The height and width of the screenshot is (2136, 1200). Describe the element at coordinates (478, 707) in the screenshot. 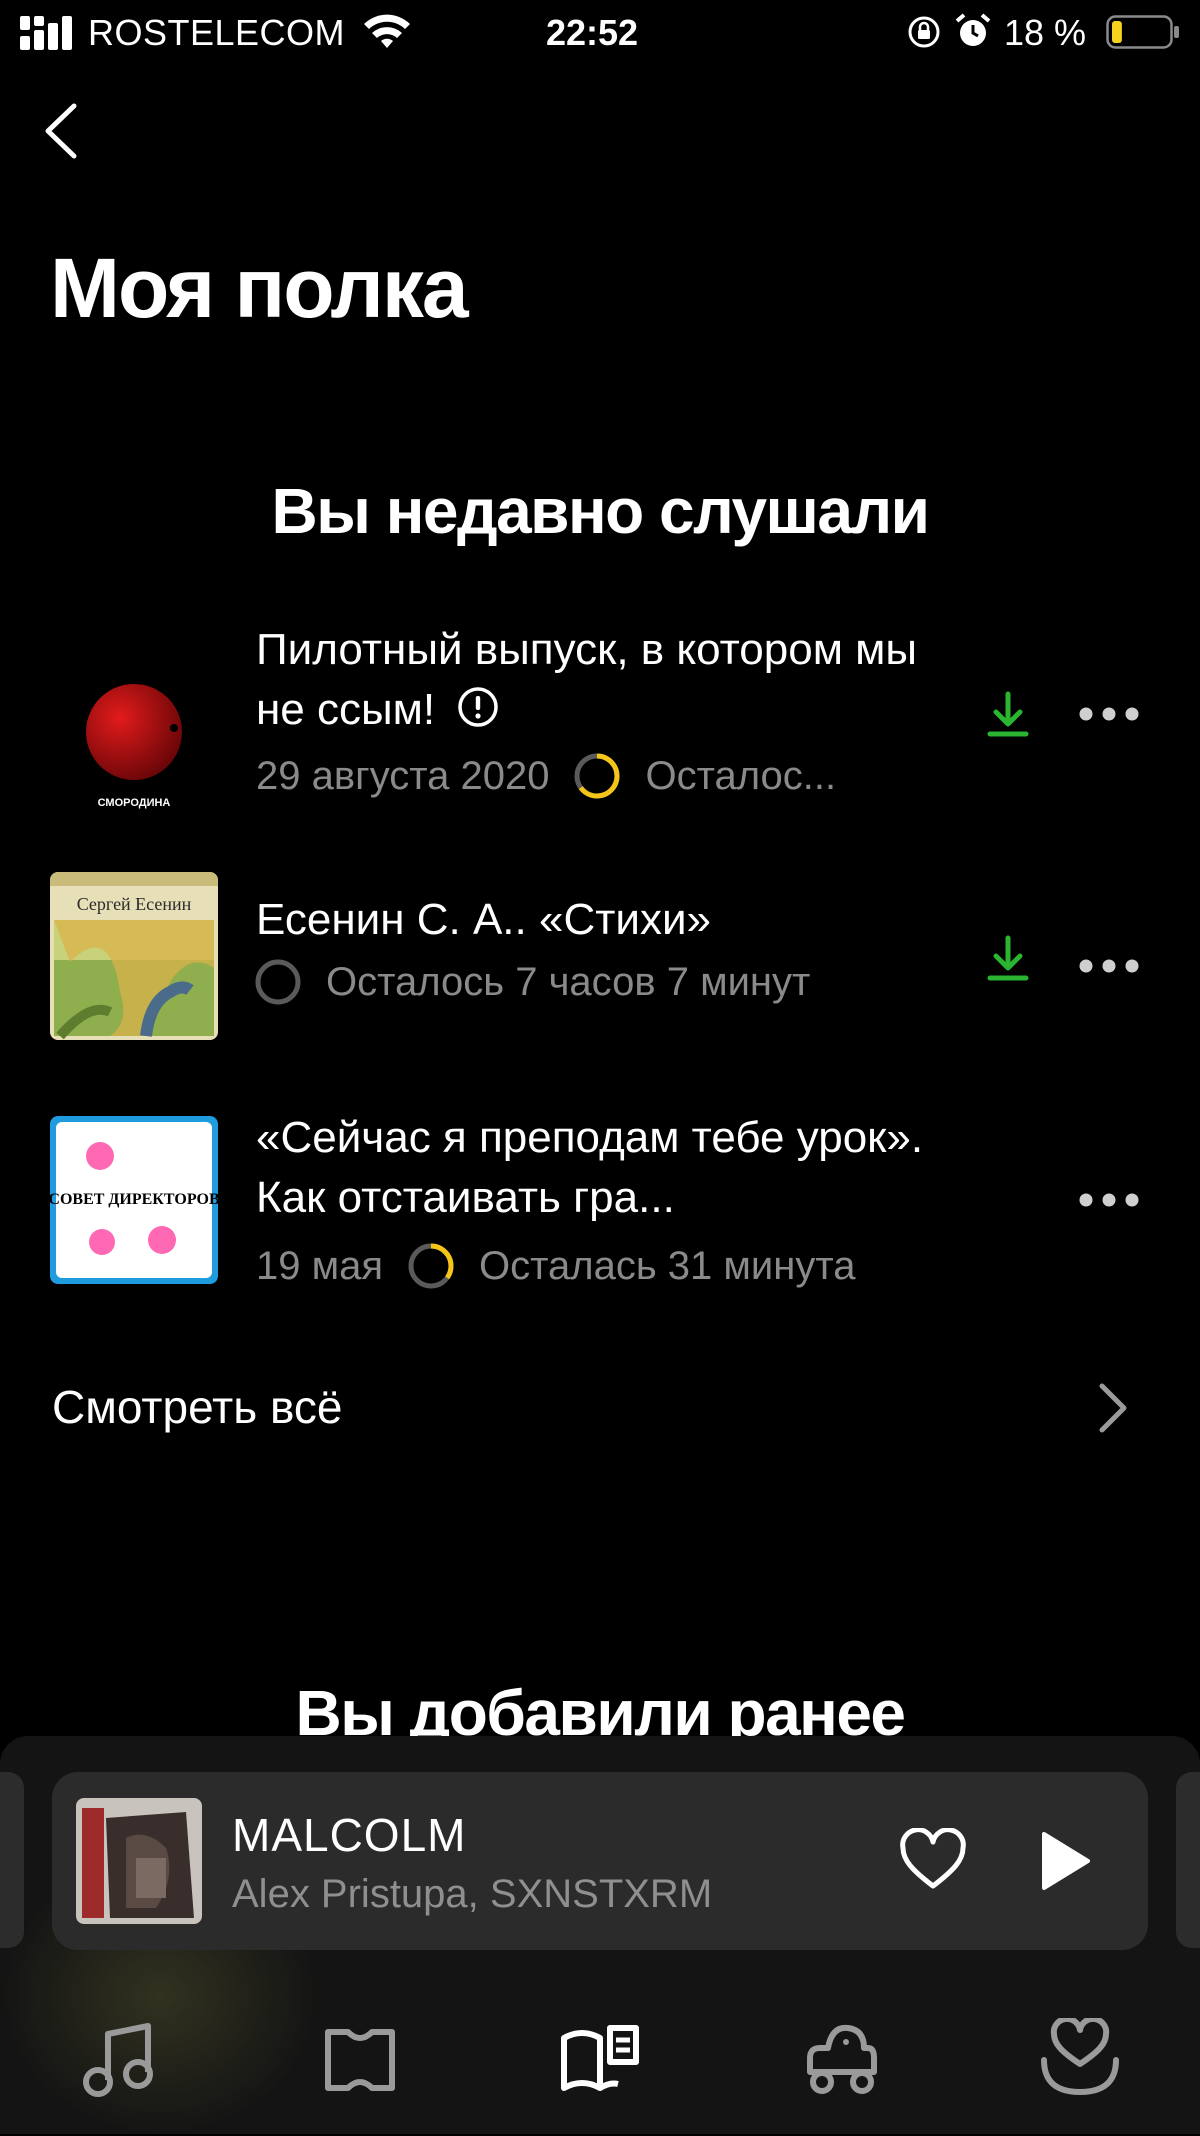

I see `explicit-icon` at that location.